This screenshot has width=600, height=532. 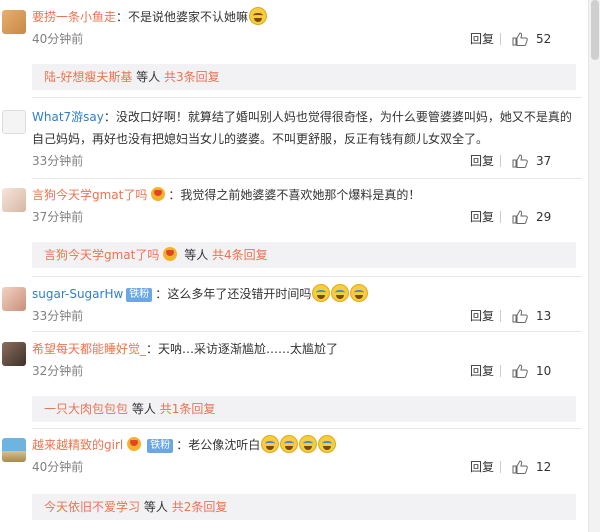 What do you see at coordinates (77, 445) in the screenshot?
I see `comment-username: 越来越精致的girl` at bounding box center [77, 445].